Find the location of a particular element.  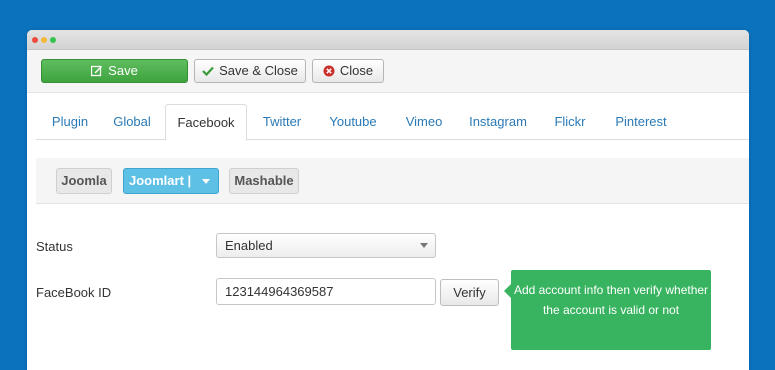

window-close-dot is located at coordinates (35, 40).